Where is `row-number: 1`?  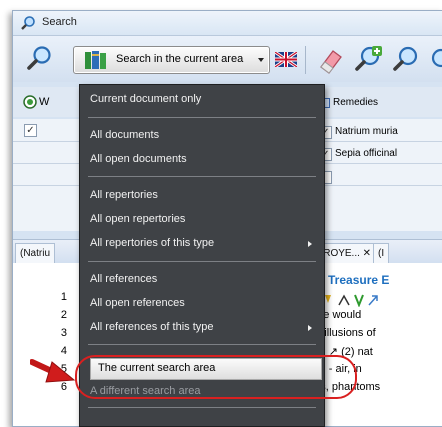 row-number: 1 is located at coordinates (63, 297).